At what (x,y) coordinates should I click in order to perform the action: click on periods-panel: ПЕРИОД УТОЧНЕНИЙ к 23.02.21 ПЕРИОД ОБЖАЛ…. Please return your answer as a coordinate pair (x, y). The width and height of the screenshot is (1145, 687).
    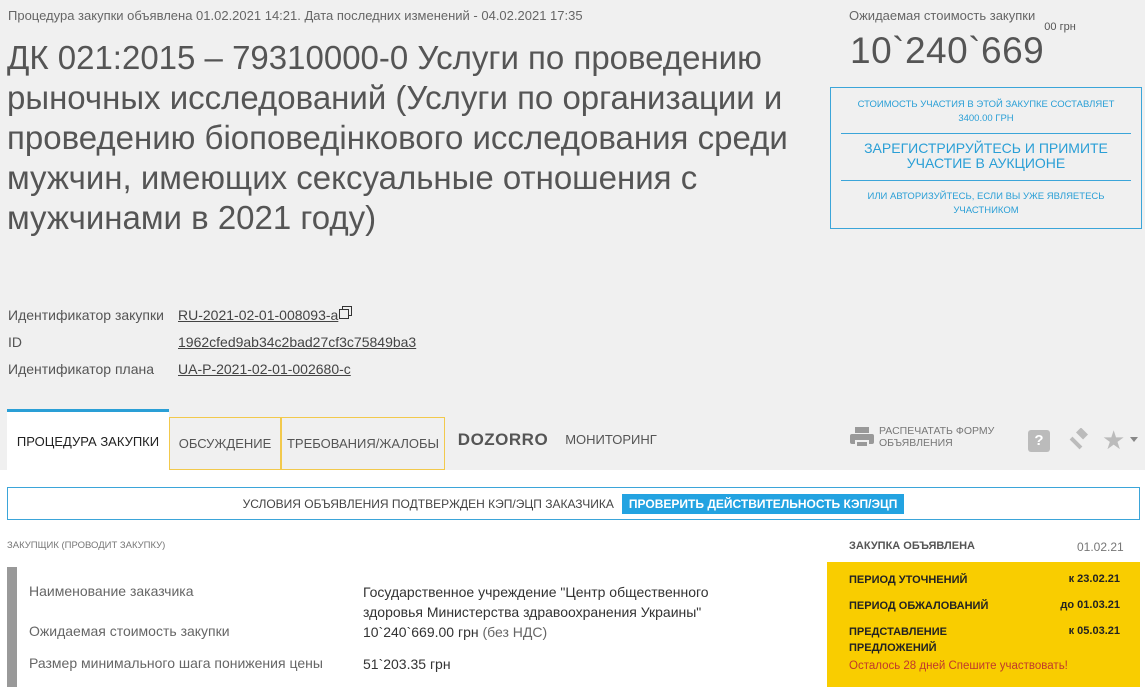
    Looking at the image, I should click on (983, 624).